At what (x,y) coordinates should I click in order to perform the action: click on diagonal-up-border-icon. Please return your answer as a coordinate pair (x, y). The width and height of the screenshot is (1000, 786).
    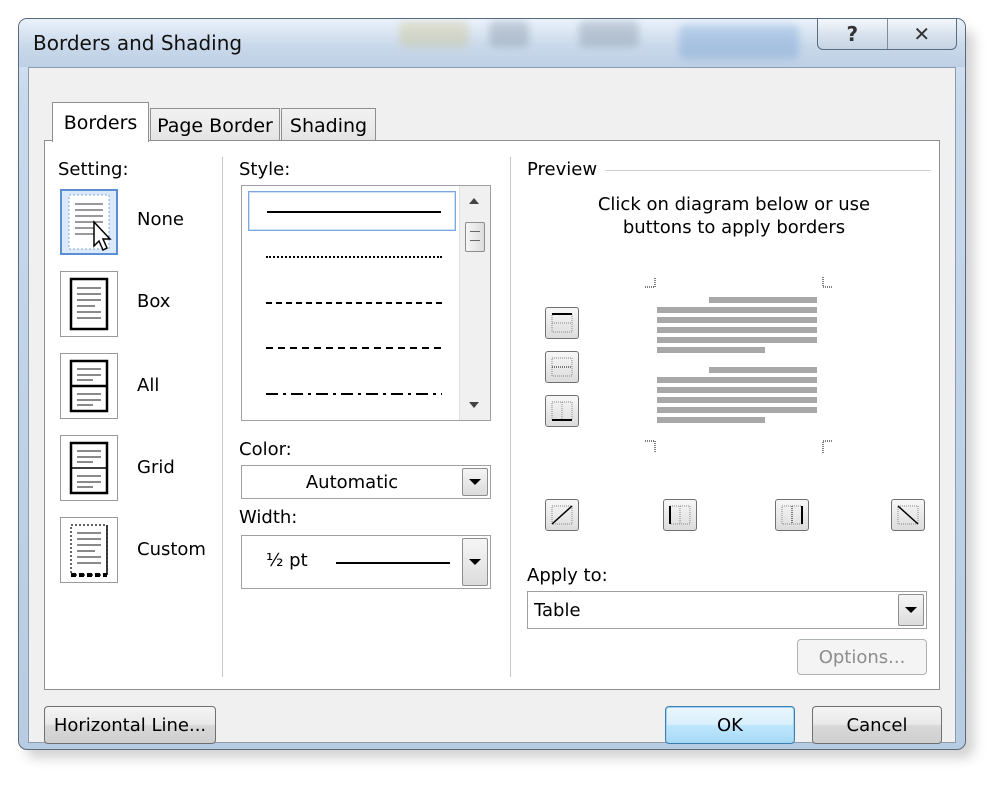
    Looking at the image, I should click on (562, 515).